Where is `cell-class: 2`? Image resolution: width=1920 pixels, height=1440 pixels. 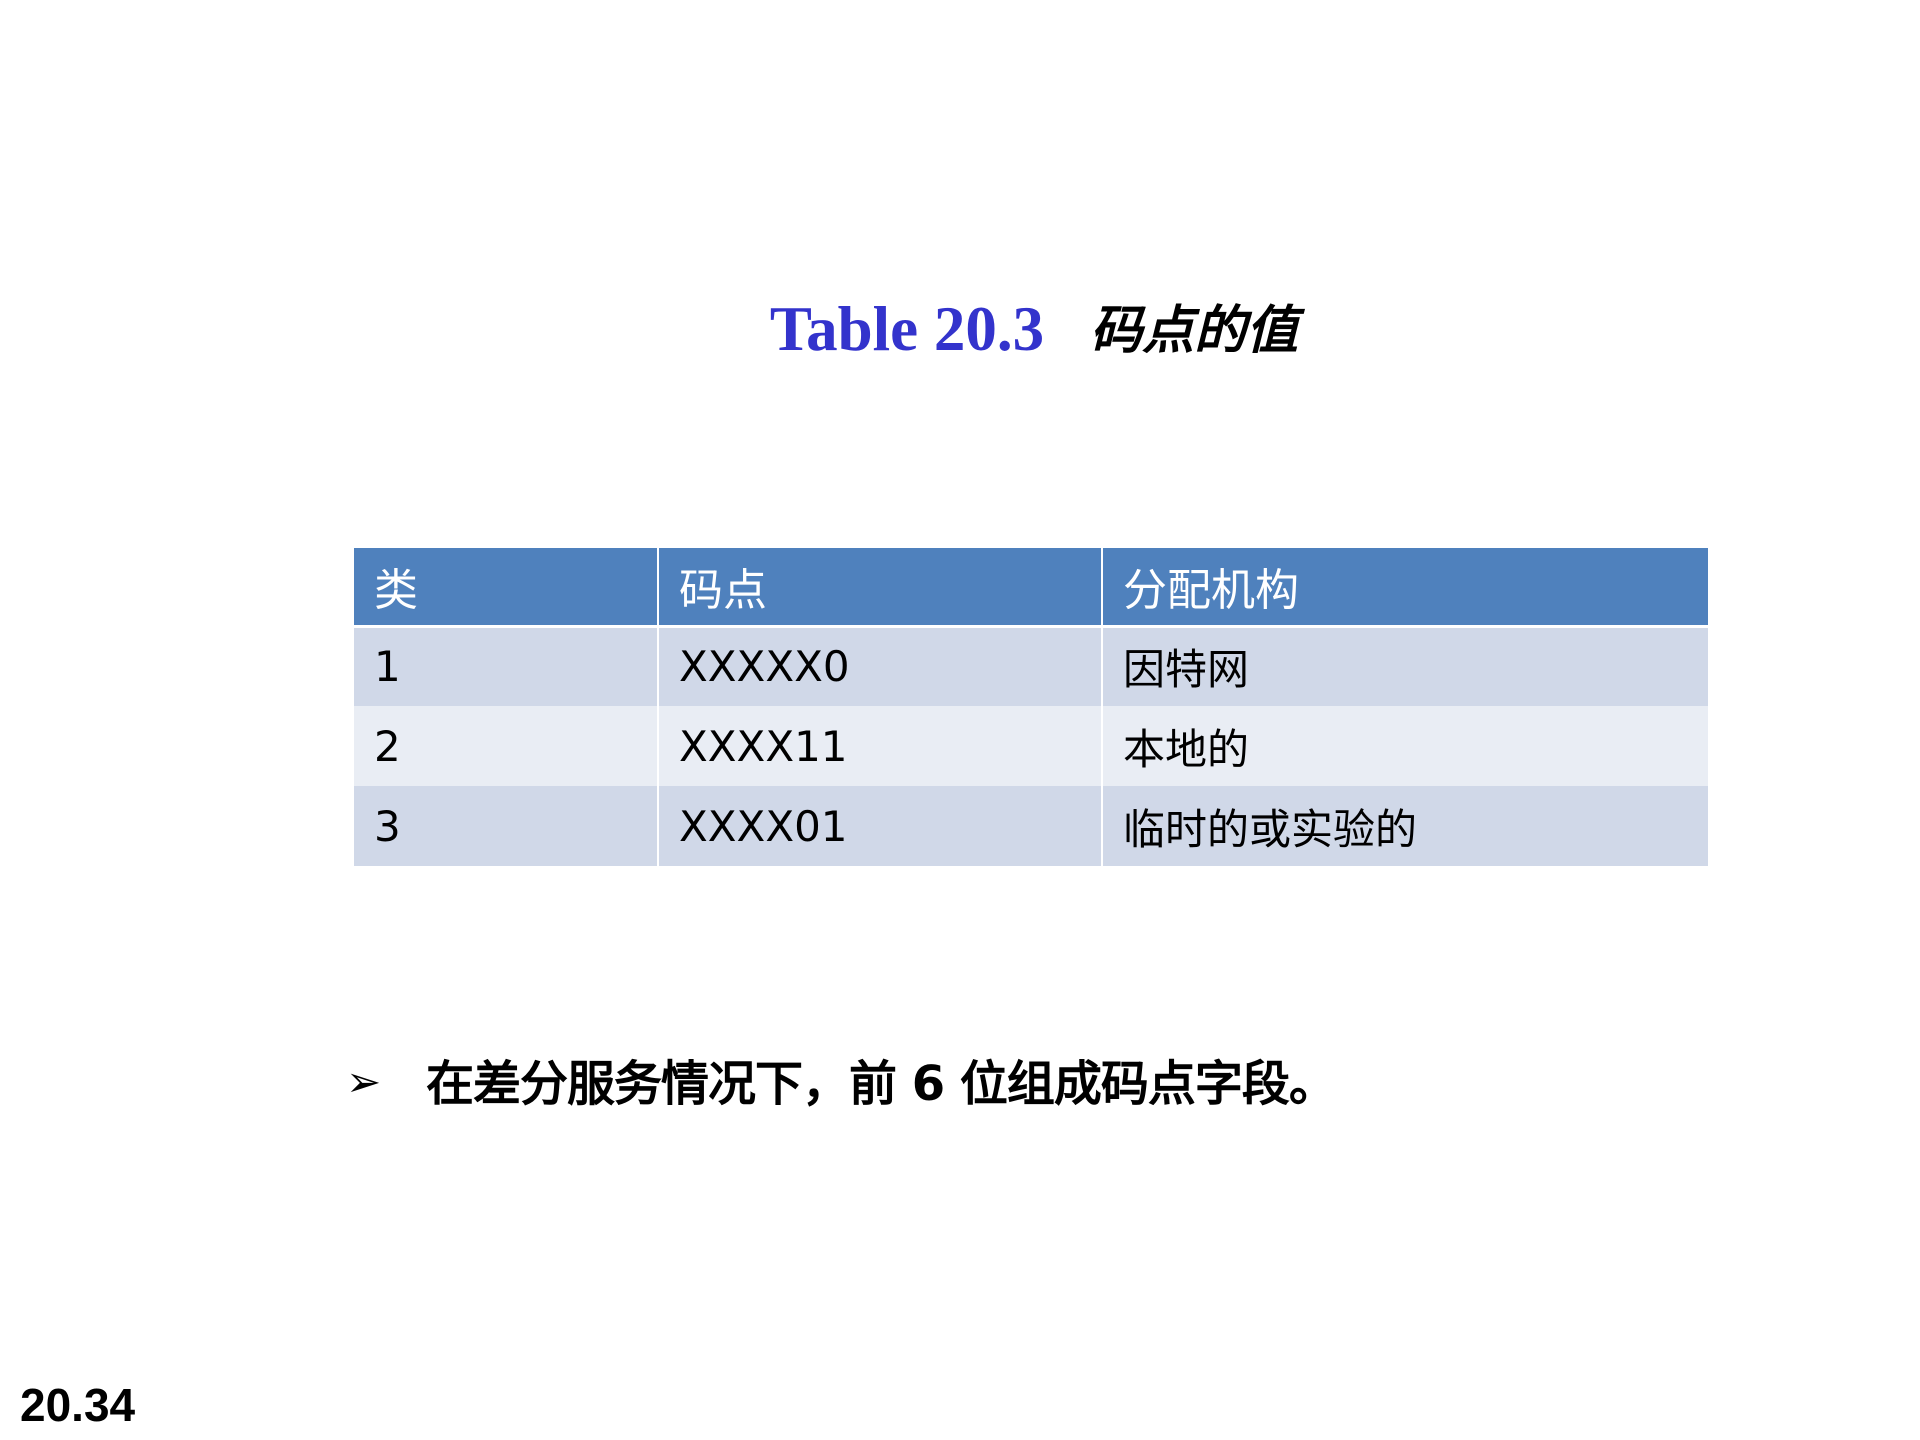 cell-class: 2 is located at coordinates (506, 746).